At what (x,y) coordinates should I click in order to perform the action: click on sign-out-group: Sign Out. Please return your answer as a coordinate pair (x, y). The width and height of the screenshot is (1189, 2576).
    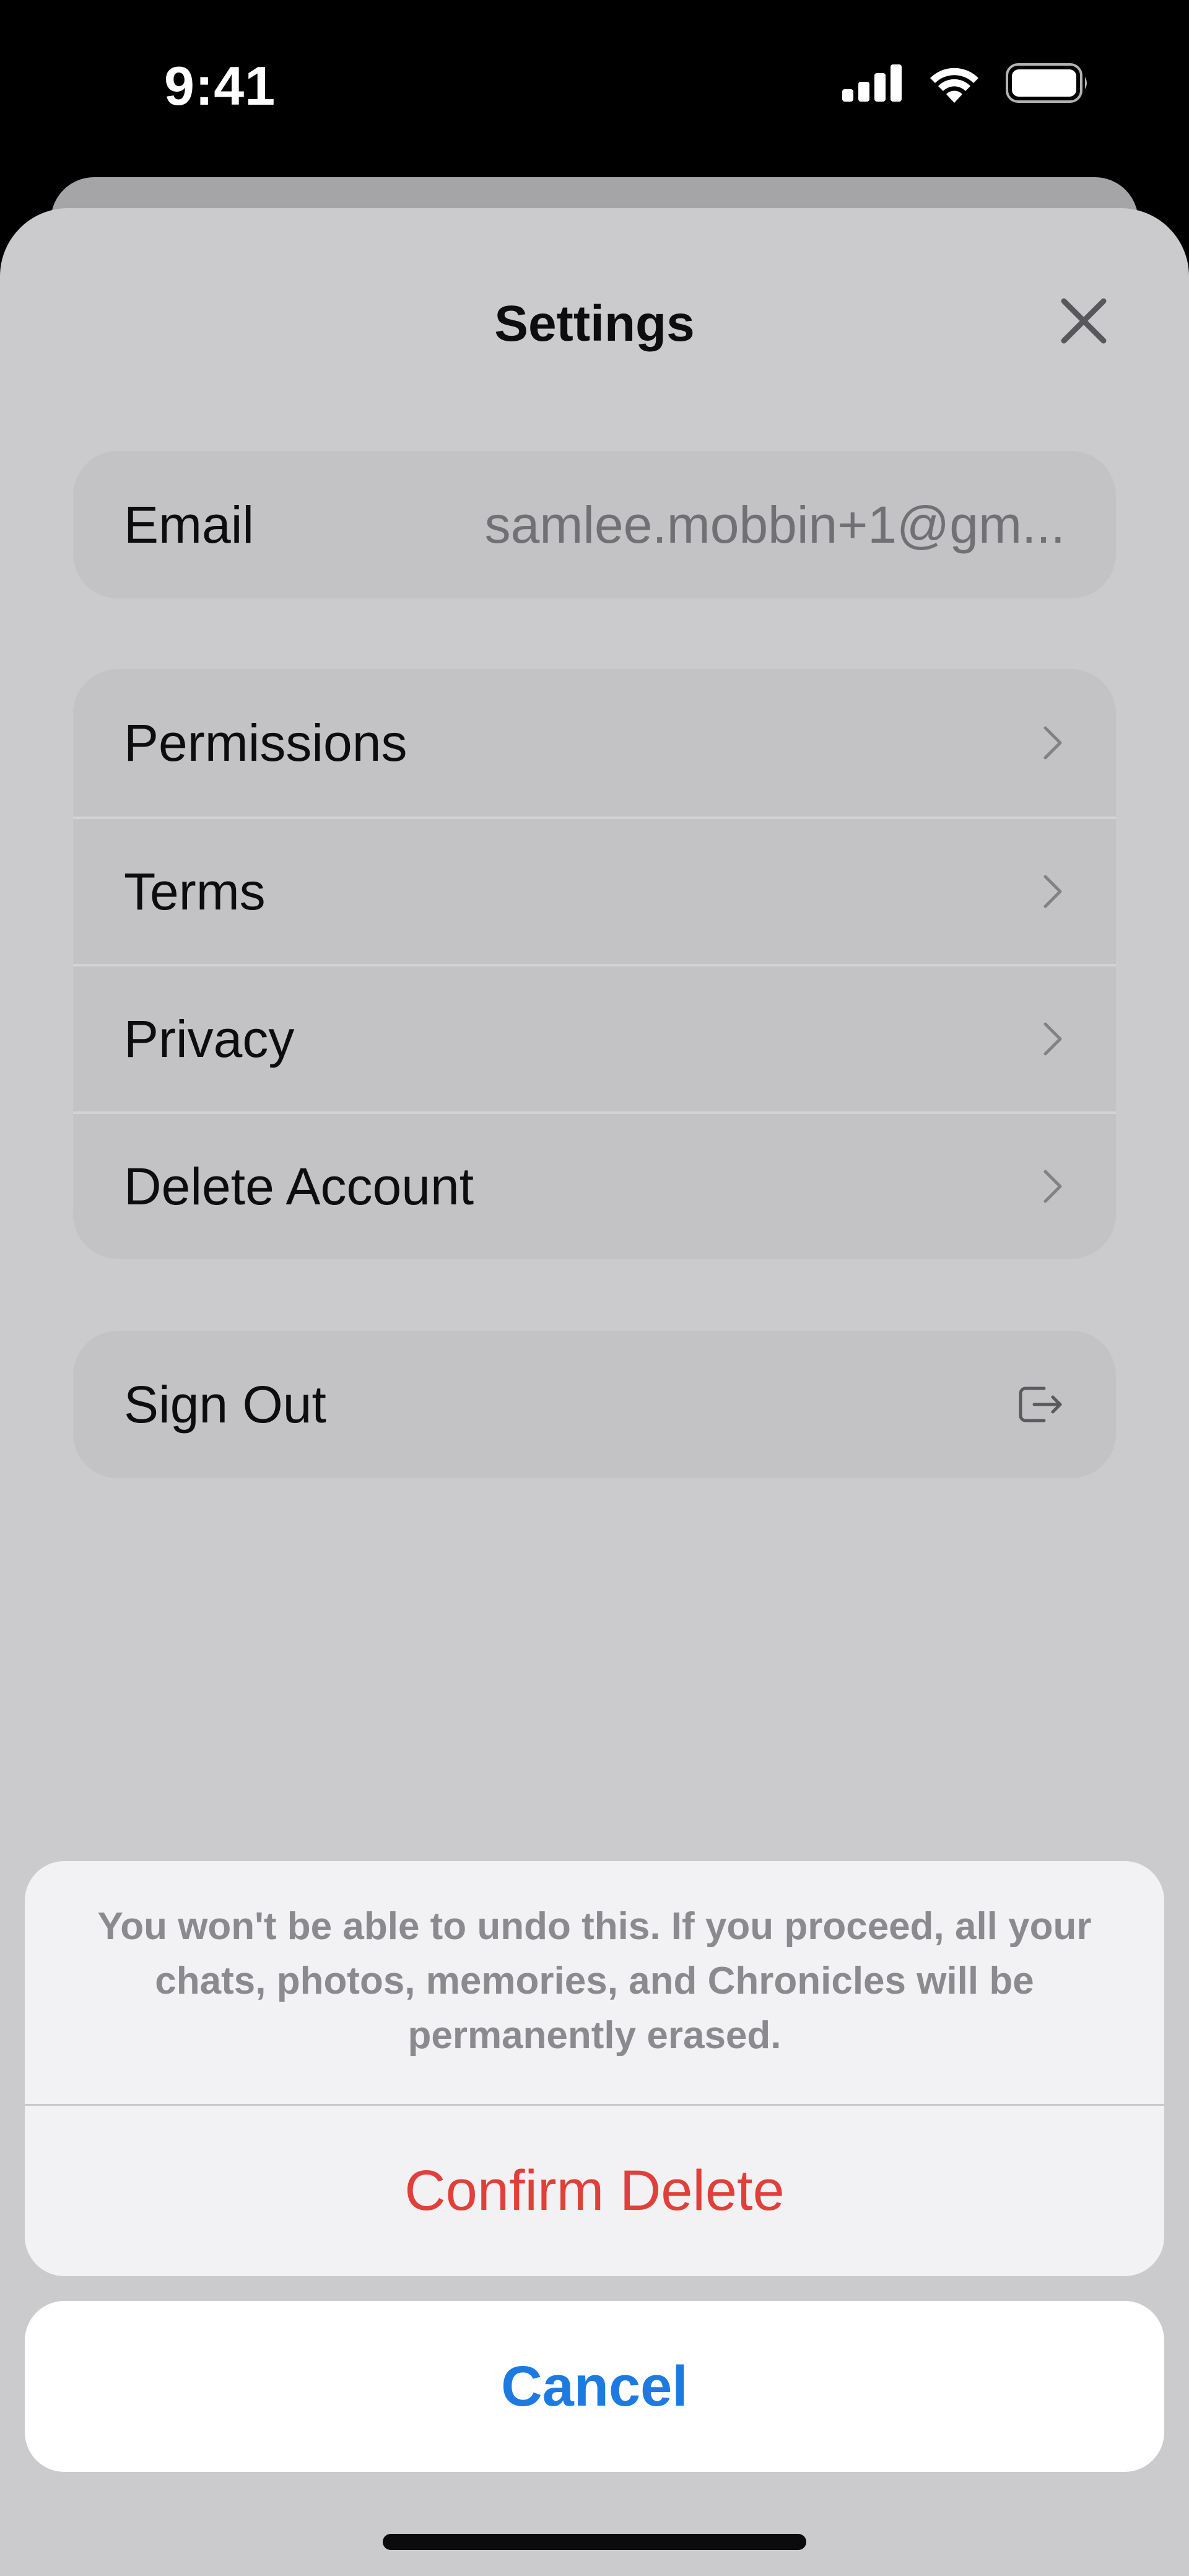
    Looking at the image, I should click on (594, 1404).